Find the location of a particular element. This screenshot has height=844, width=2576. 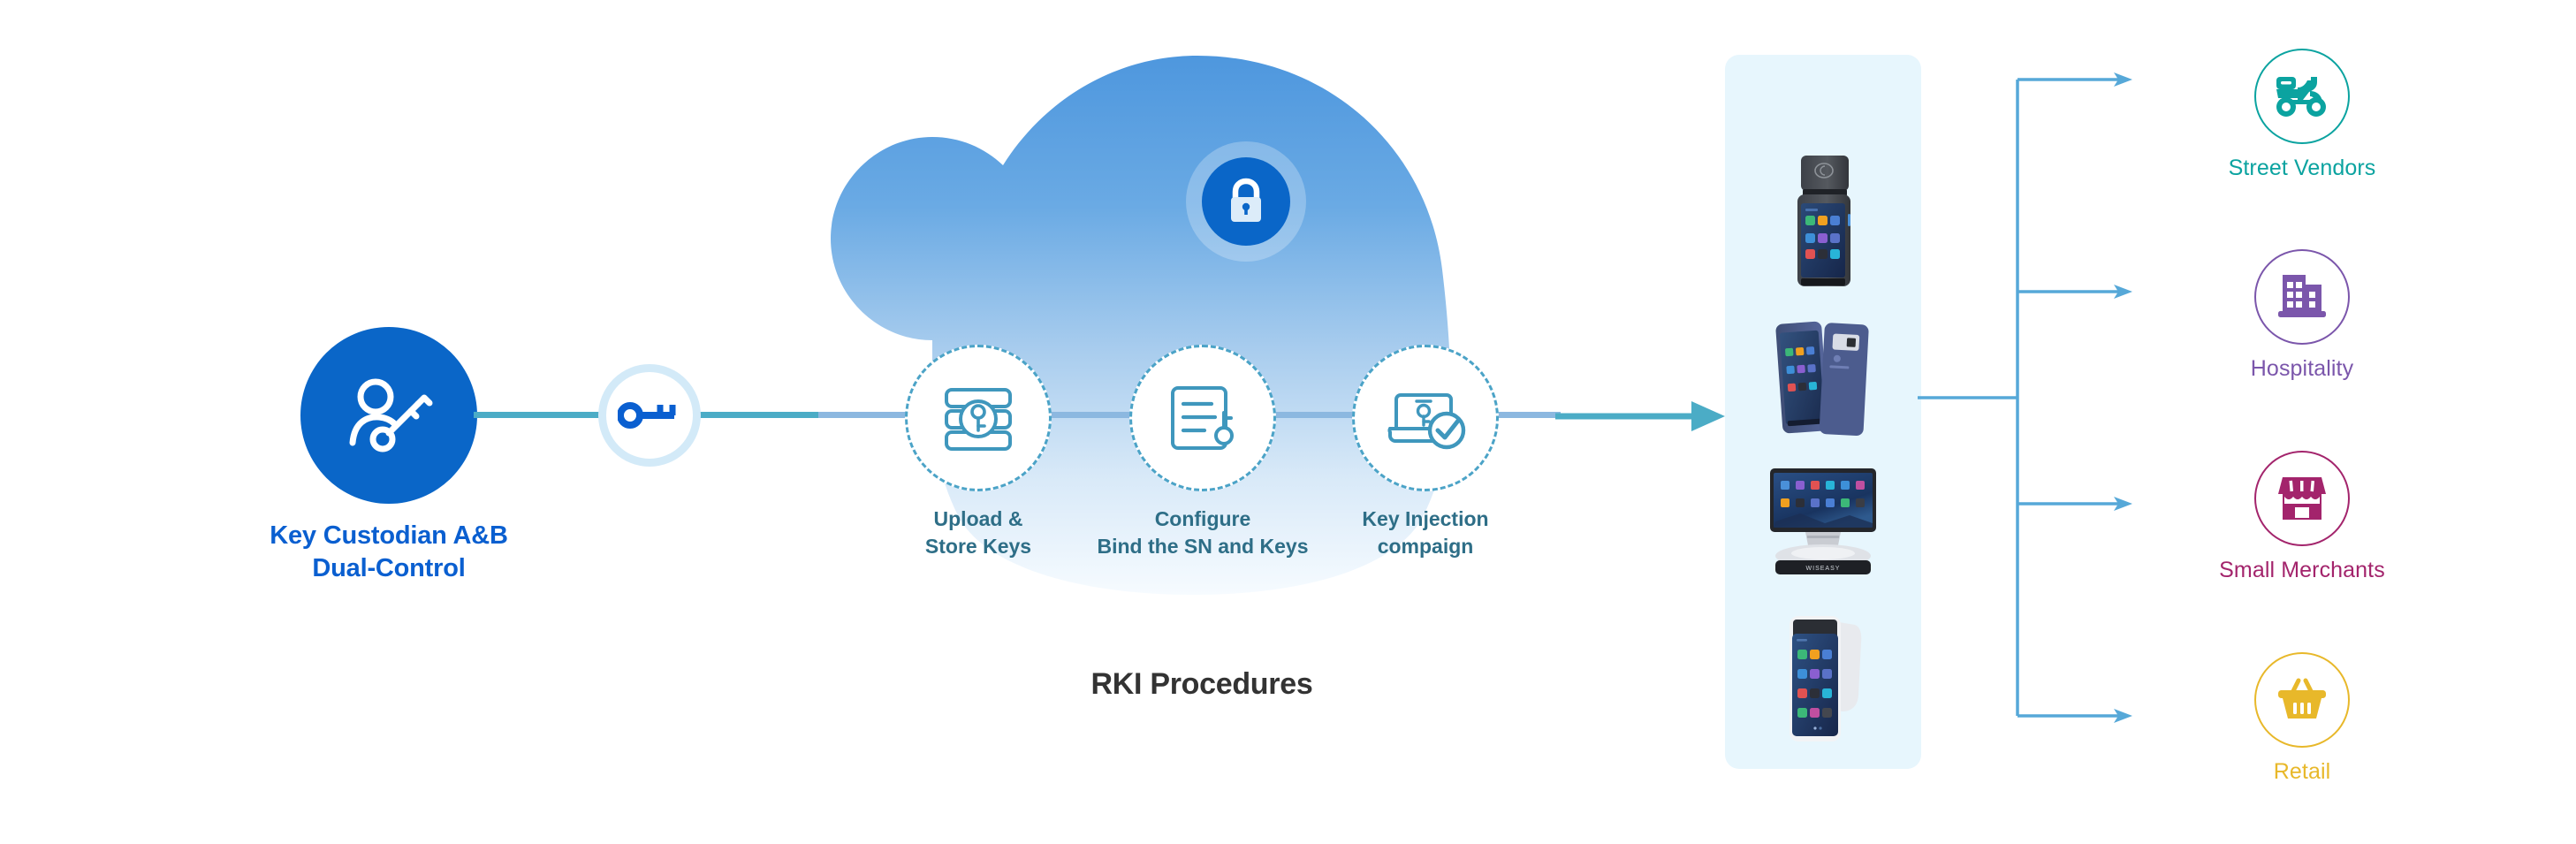

destination-hospitality: Hospitality is located at coordinates (2302, 315).